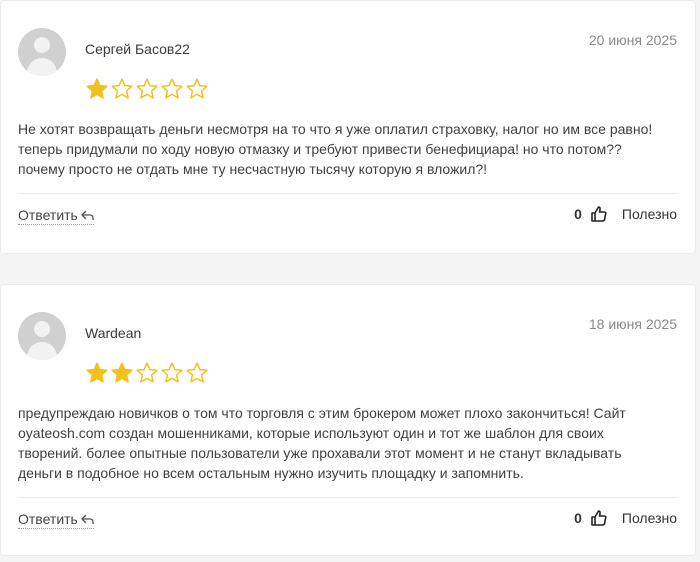  I want to click on review-date: 18 июня 2025, so click(632, 324).